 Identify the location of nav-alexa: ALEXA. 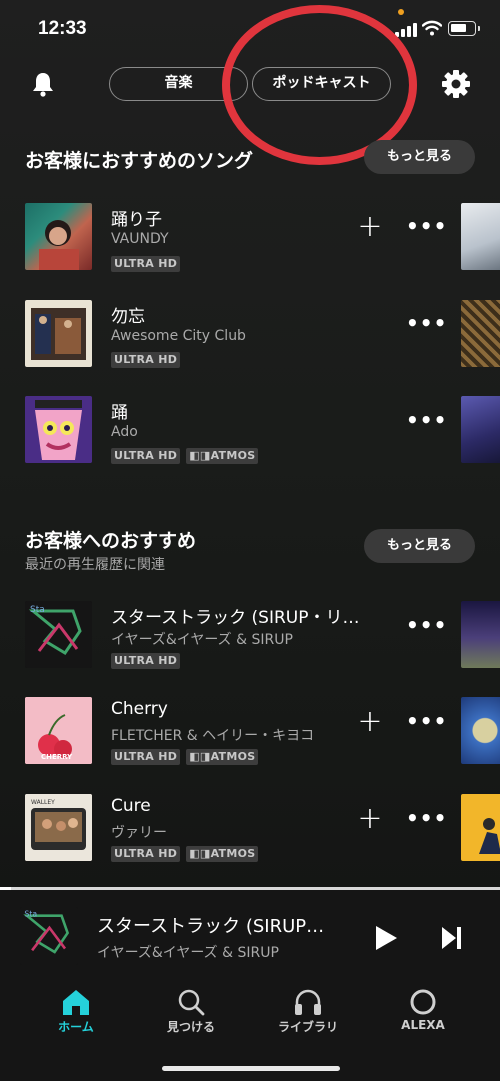
(423, 1010).